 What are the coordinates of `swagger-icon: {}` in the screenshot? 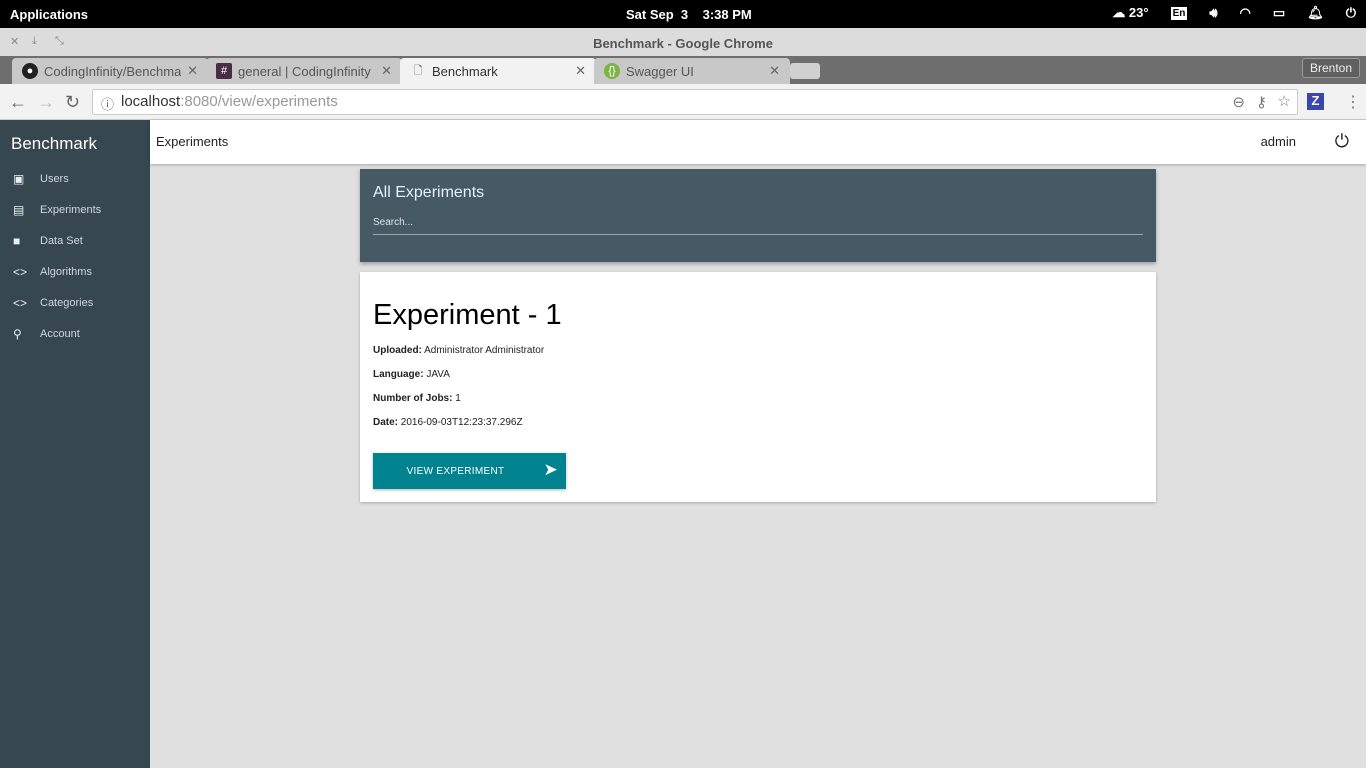 It's located at (612, 71).